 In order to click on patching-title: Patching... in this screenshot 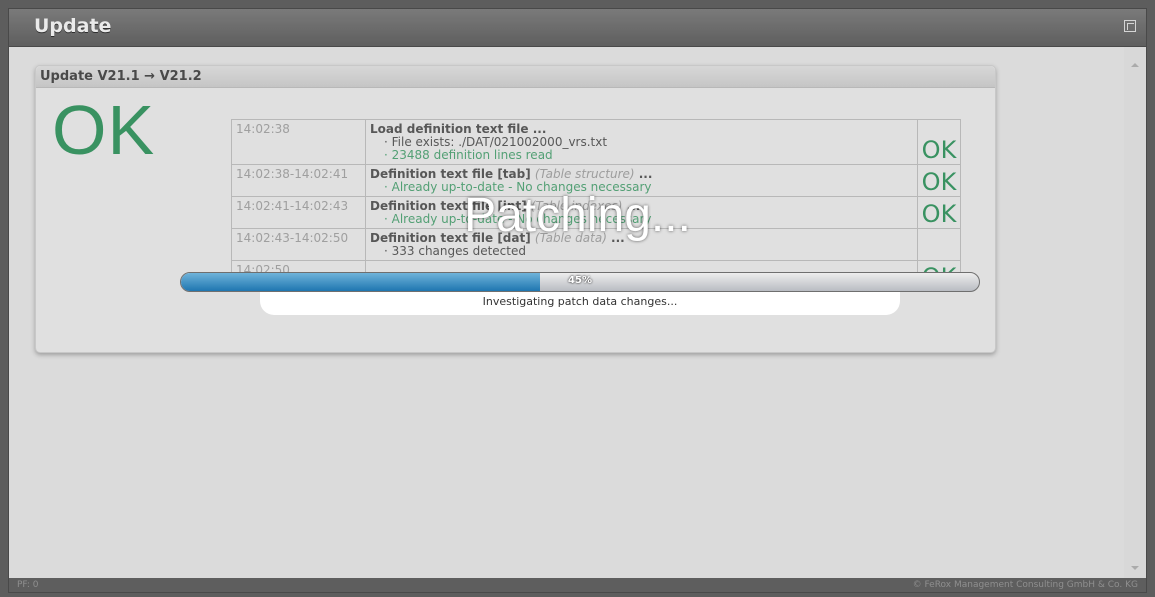, I will do `click(577, 215)`.